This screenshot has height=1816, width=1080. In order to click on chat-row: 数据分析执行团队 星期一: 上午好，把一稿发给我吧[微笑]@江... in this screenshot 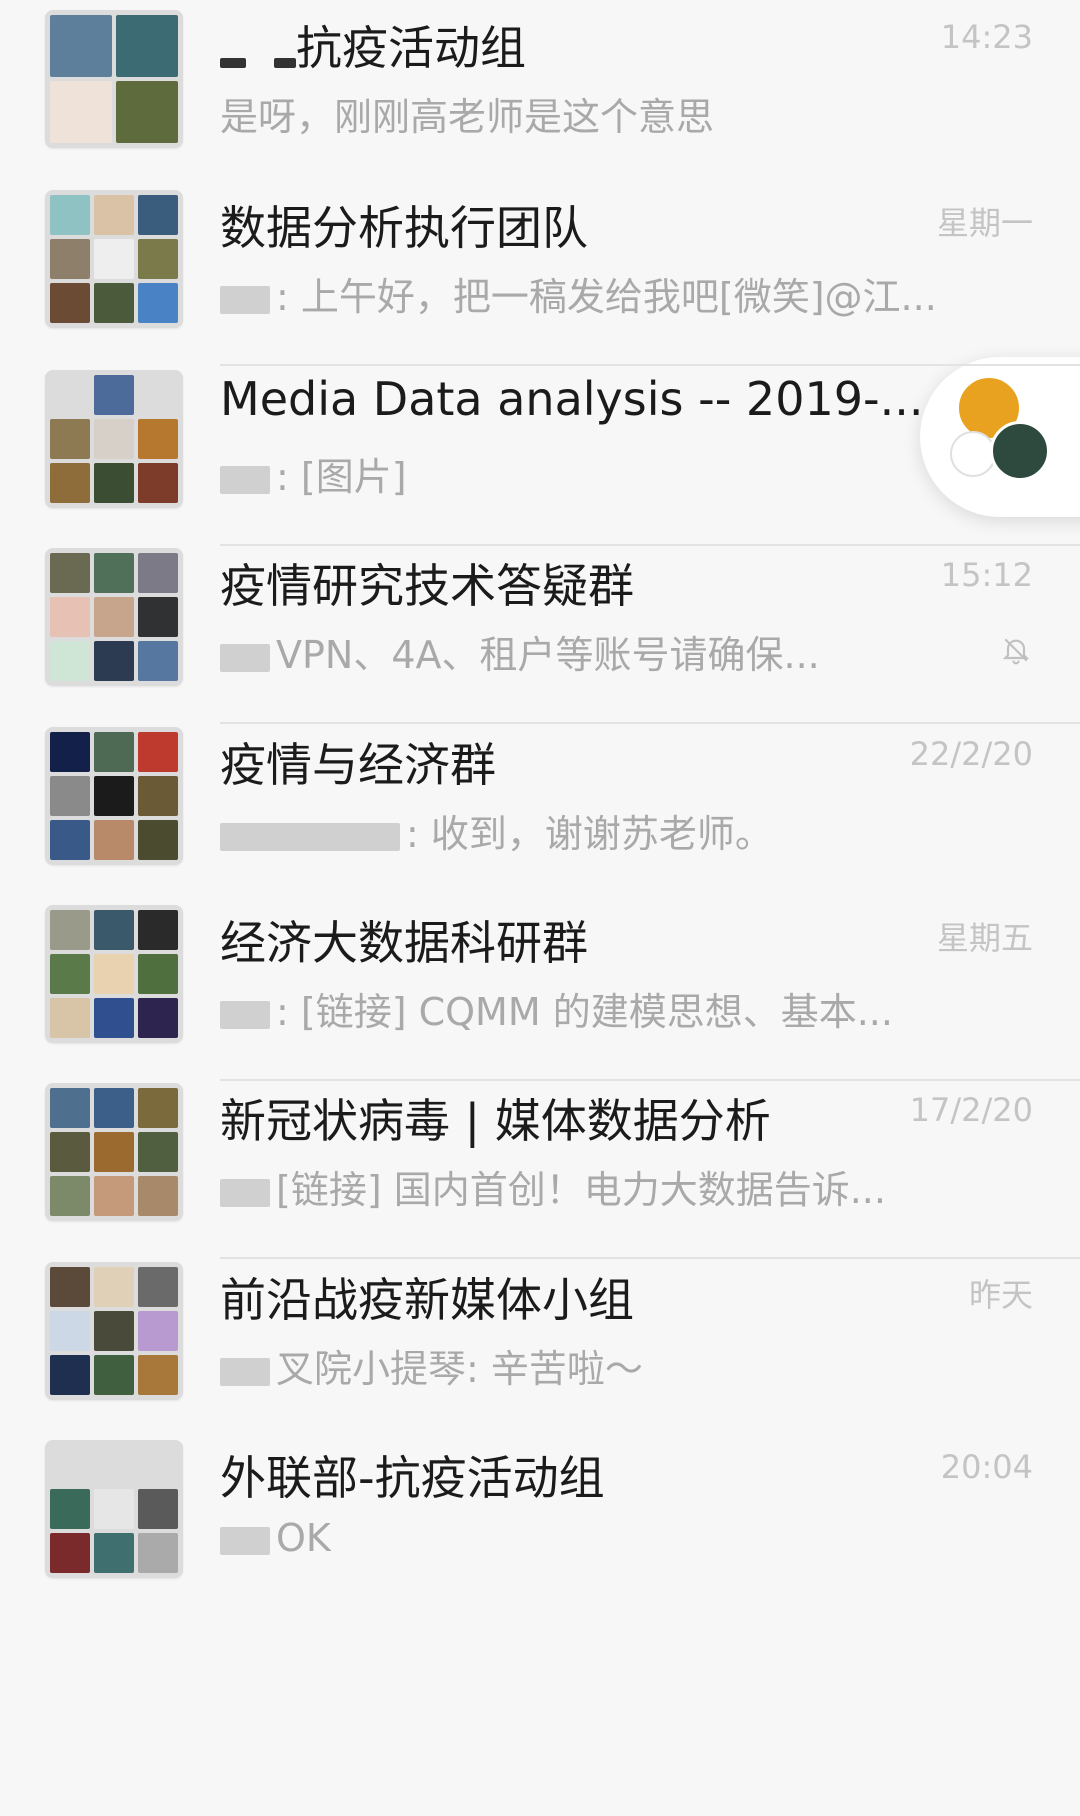, I will do `click(540, 283)`.